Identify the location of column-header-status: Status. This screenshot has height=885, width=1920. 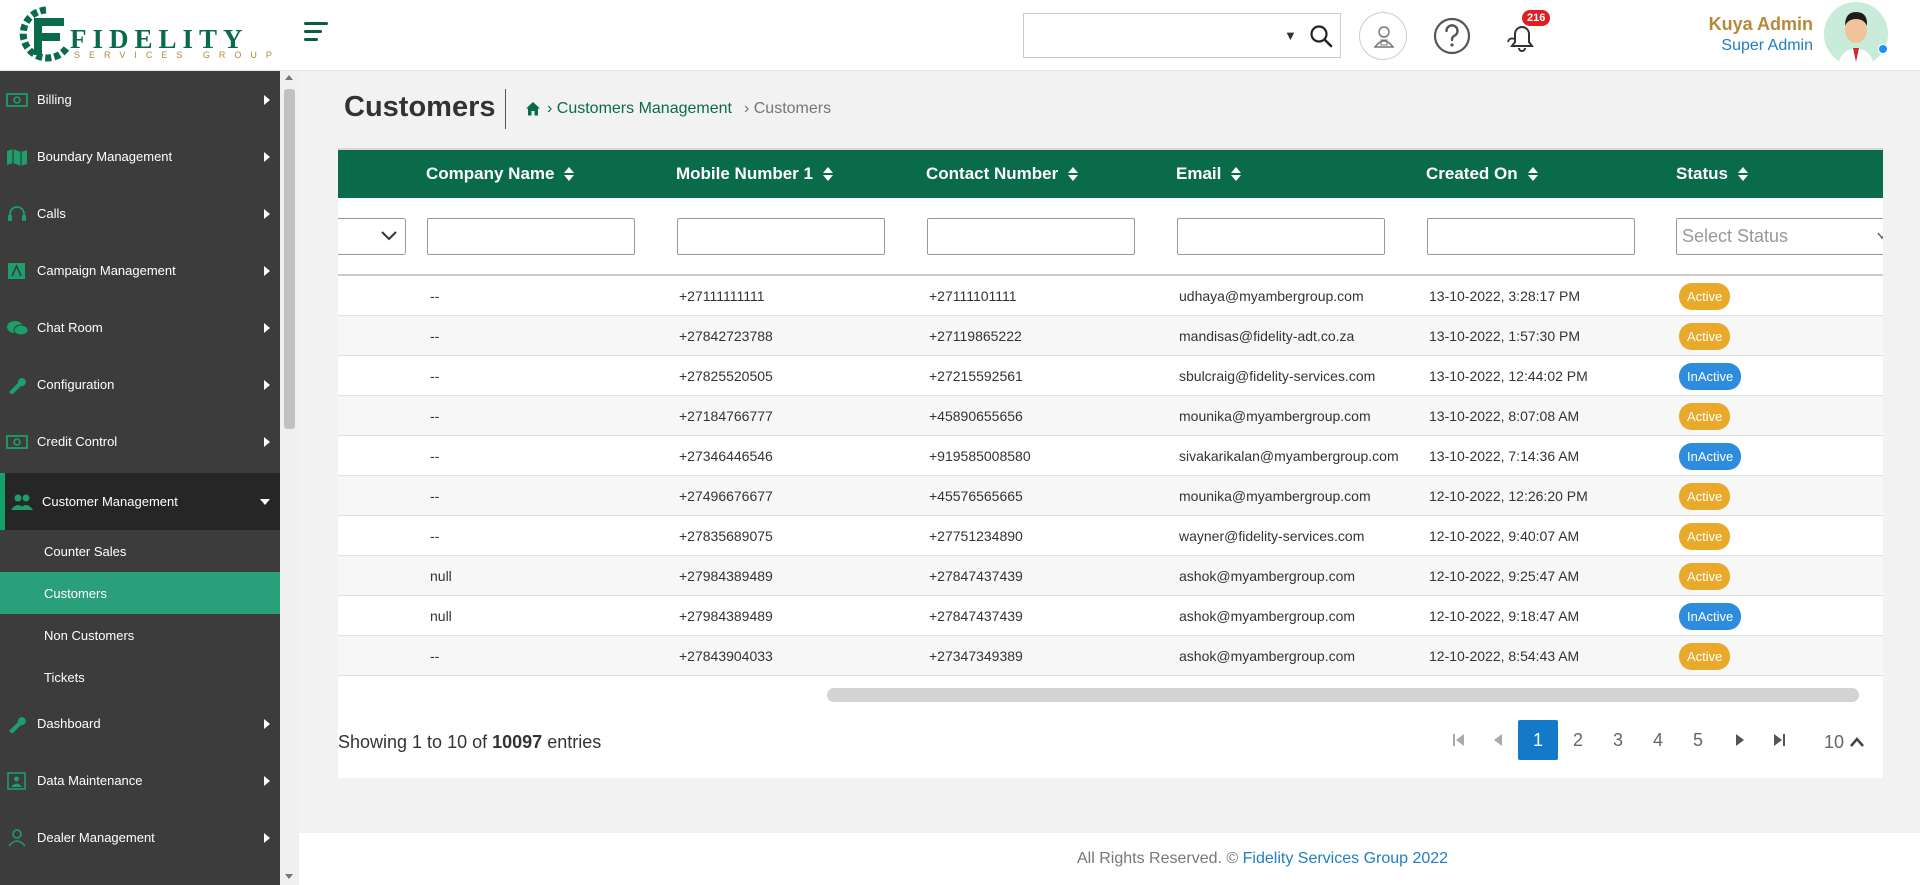
(1712, 174).